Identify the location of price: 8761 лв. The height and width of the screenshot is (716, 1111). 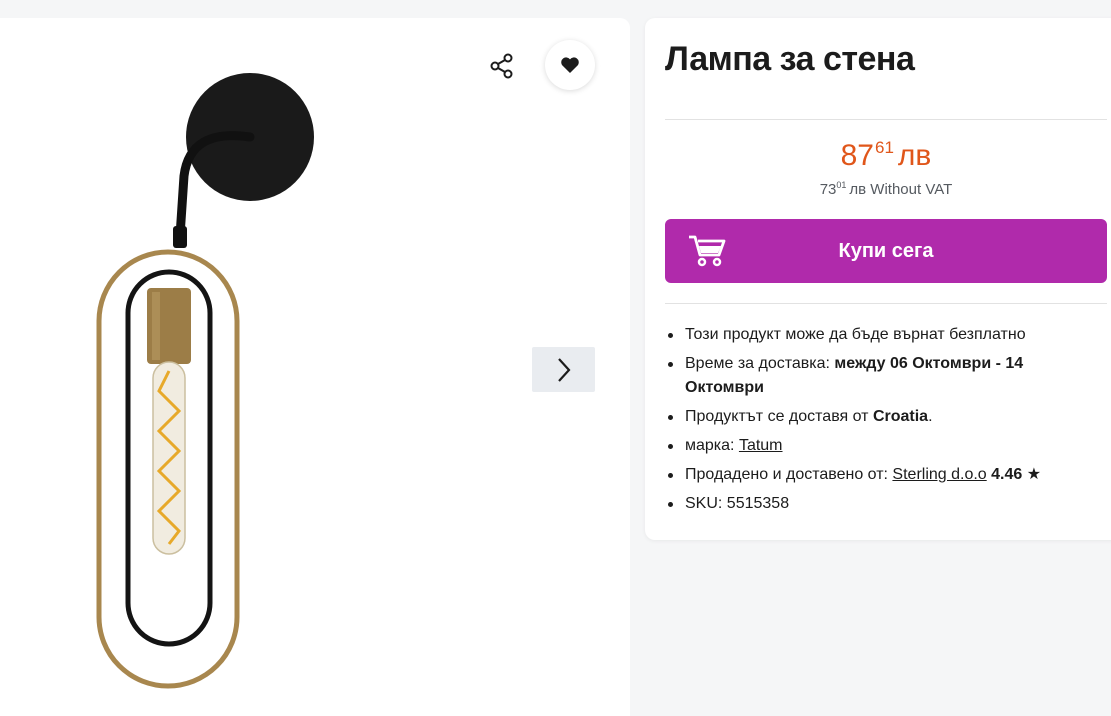
(878, 155).